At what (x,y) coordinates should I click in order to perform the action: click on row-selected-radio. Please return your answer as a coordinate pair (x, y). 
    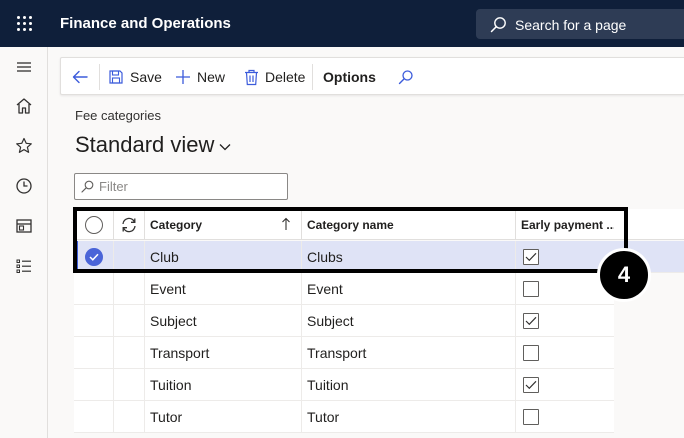
    Looking at the image, I should click on (93, 257).